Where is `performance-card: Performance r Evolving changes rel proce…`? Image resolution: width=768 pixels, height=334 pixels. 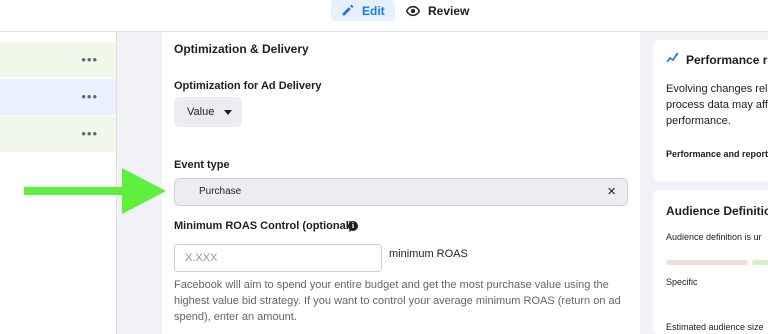
performance-card: Performance r Evolving changes rel proce… is located at coordinates (710, 110).